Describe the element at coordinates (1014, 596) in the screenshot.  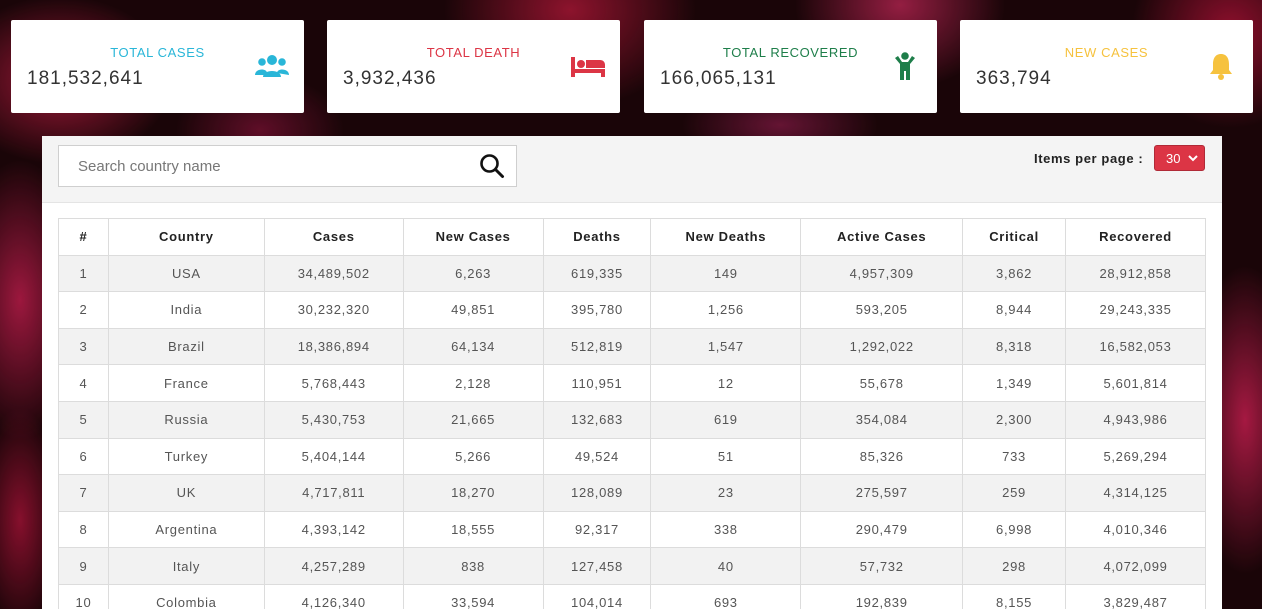
I see `cell-critical: 8,155` at that location.